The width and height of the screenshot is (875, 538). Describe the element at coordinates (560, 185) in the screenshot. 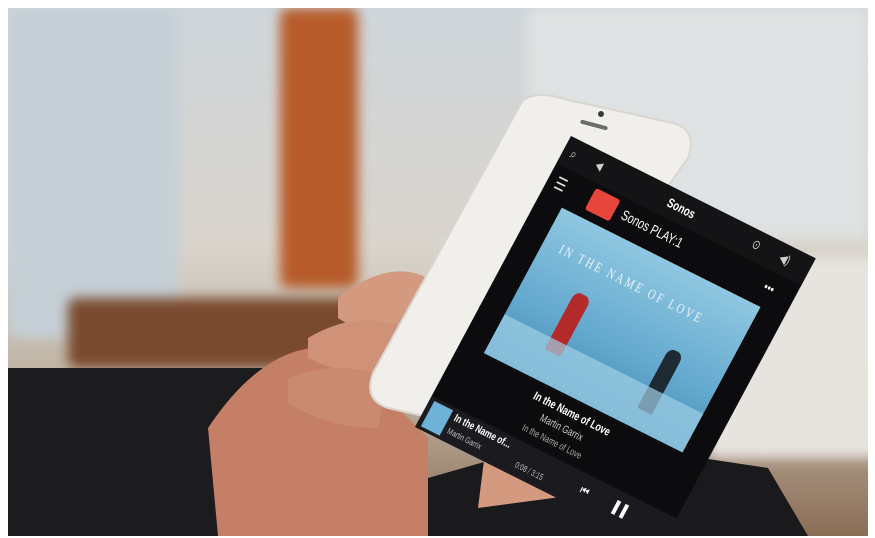

I see `menu-icon: ☰` at that location.